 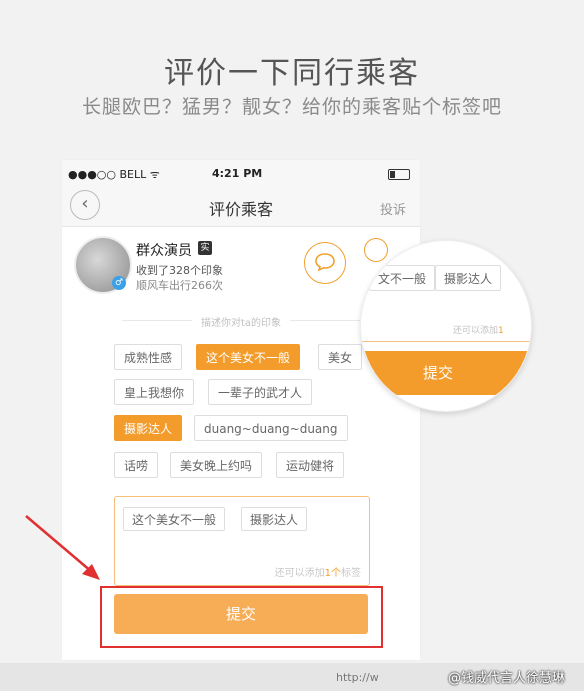 What do you see at coordinates (179, 285) in the screenshot?
I see `ride-count: 顺风车出行266次` at bounding box center [179, 285].